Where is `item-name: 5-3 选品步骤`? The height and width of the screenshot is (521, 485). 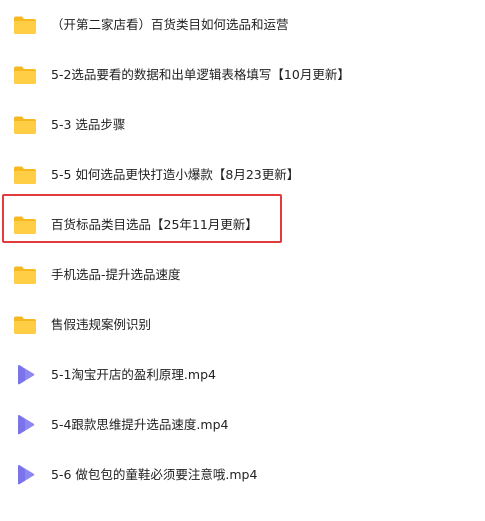 item-name: 5-3 选品步骤 is located at coordinates (88, 124).